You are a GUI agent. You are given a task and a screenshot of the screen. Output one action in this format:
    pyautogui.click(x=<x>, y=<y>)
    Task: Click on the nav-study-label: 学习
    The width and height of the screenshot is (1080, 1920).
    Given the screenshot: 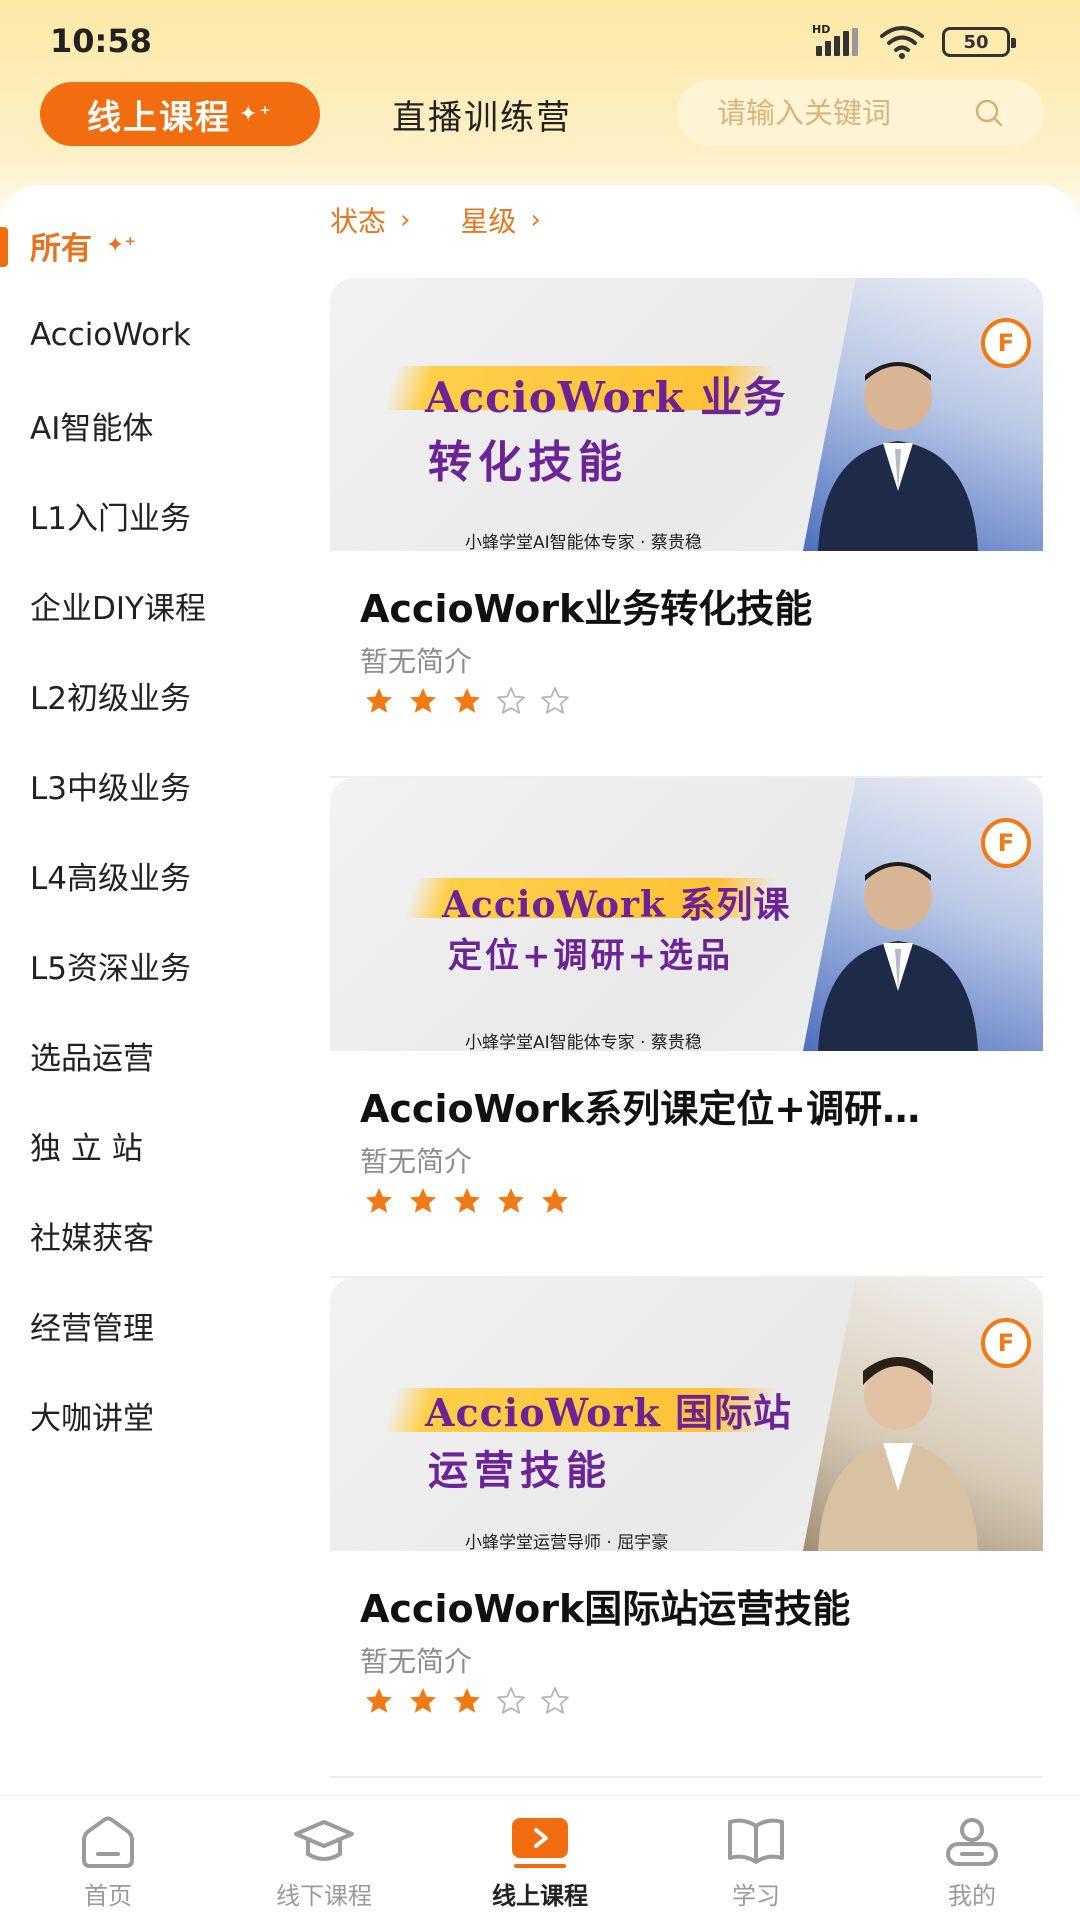 What is the action you would take?
    pyautogui.click(x=756, y=1896)
    